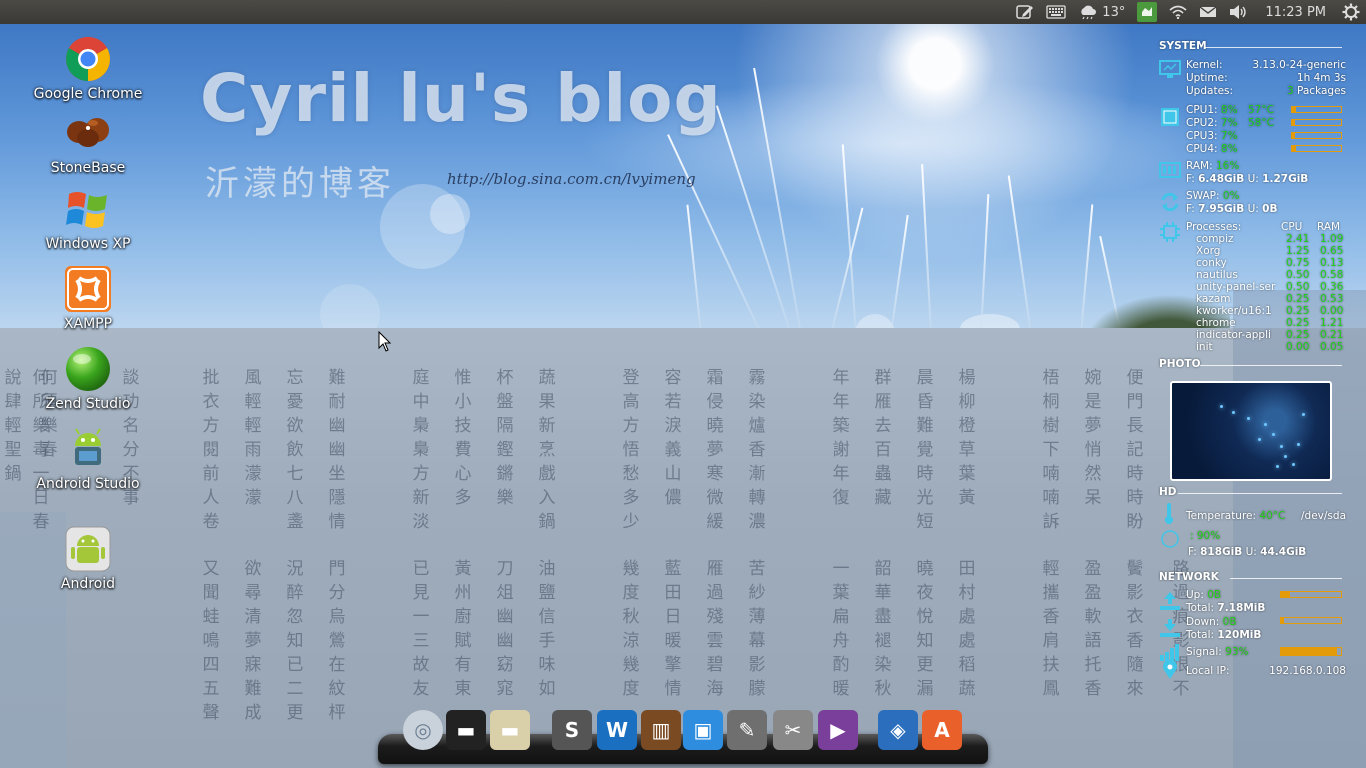 The width and height of the screenshot is (1366, 768). Describe the element at coordinates (88, 559) in the screenshot. I see `desktop-icon-android: Android` at that location.